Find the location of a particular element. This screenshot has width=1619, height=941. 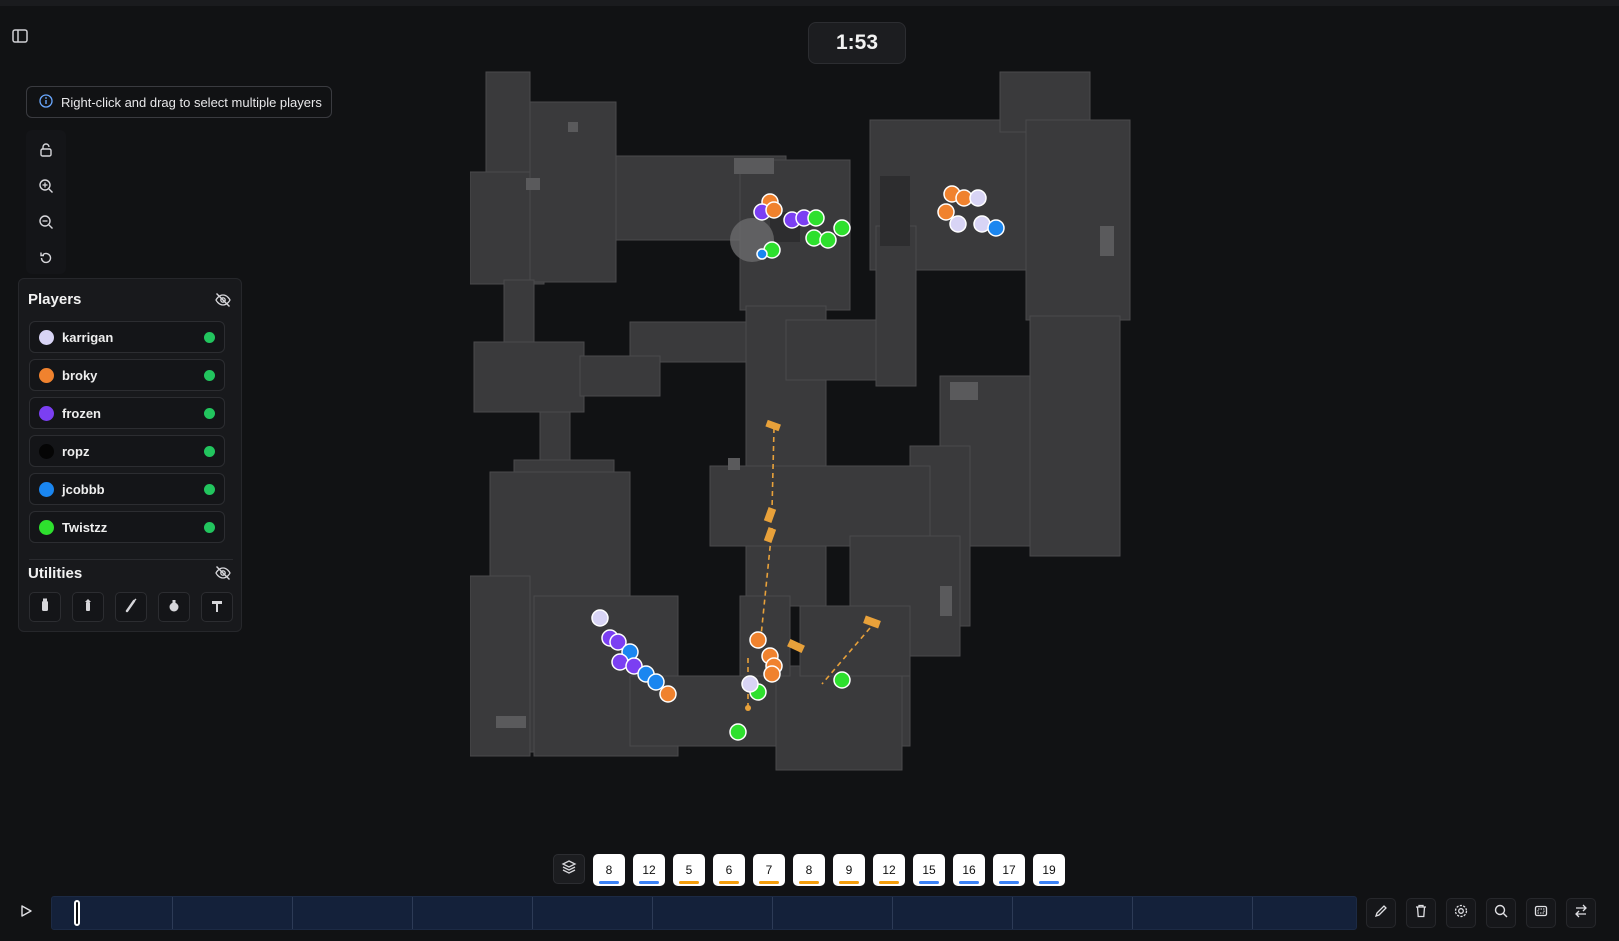

selection-button is located at coordinates (1541, 913).